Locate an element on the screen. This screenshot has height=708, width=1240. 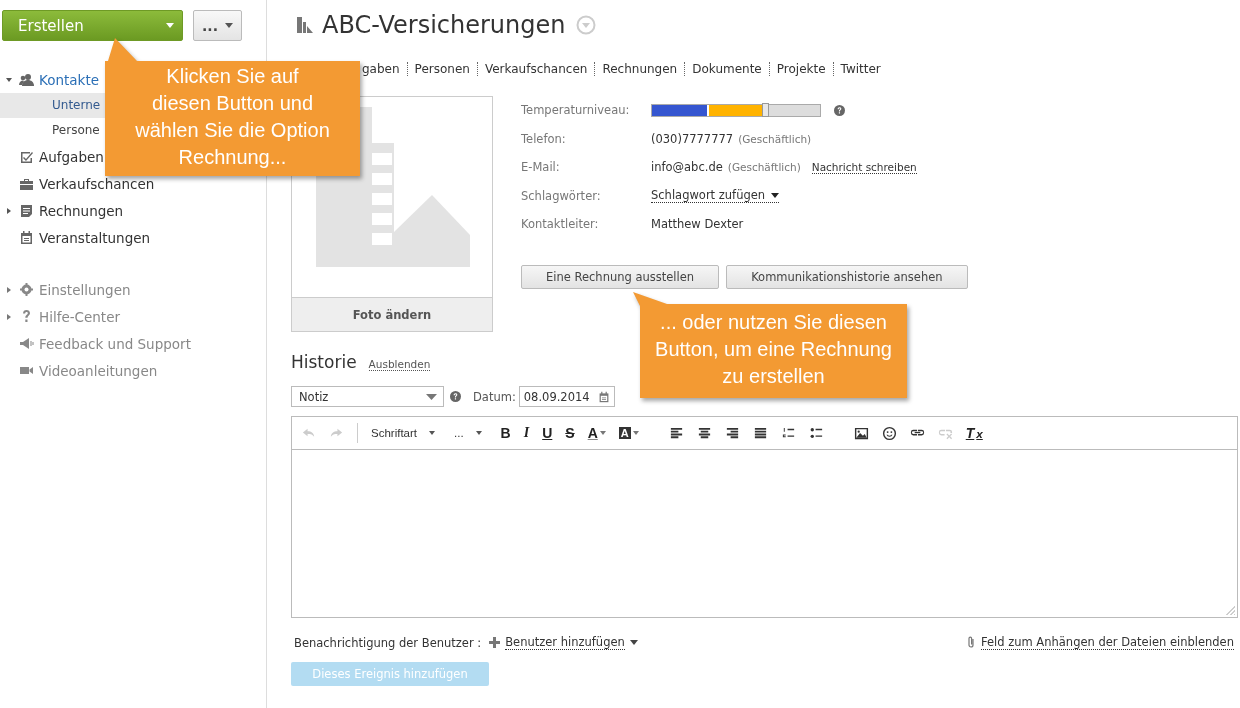
bullist-icon is located at coordinates (816, 433).